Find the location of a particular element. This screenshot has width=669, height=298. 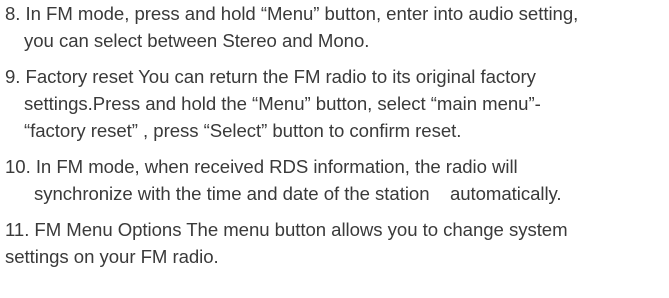

item-11-line-2: settings on your FM radio. is located at coordinates (112, 256).